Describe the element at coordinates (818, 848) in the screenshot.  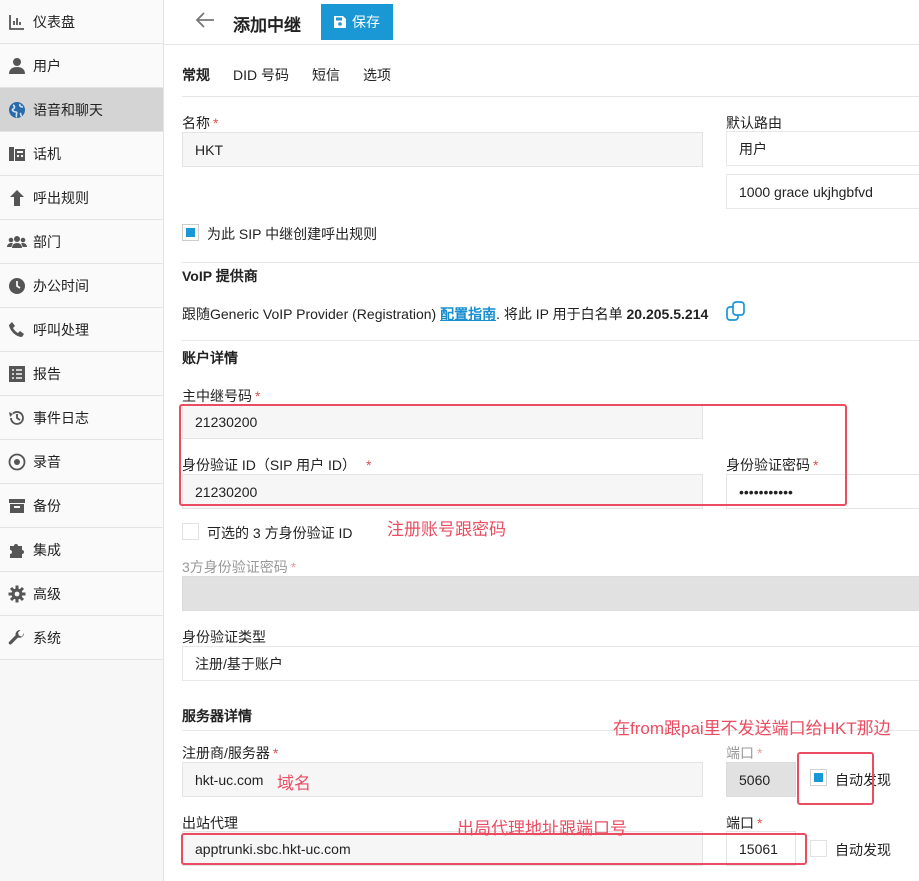
I see `proxy-auto-discover-checkbox` at that location.